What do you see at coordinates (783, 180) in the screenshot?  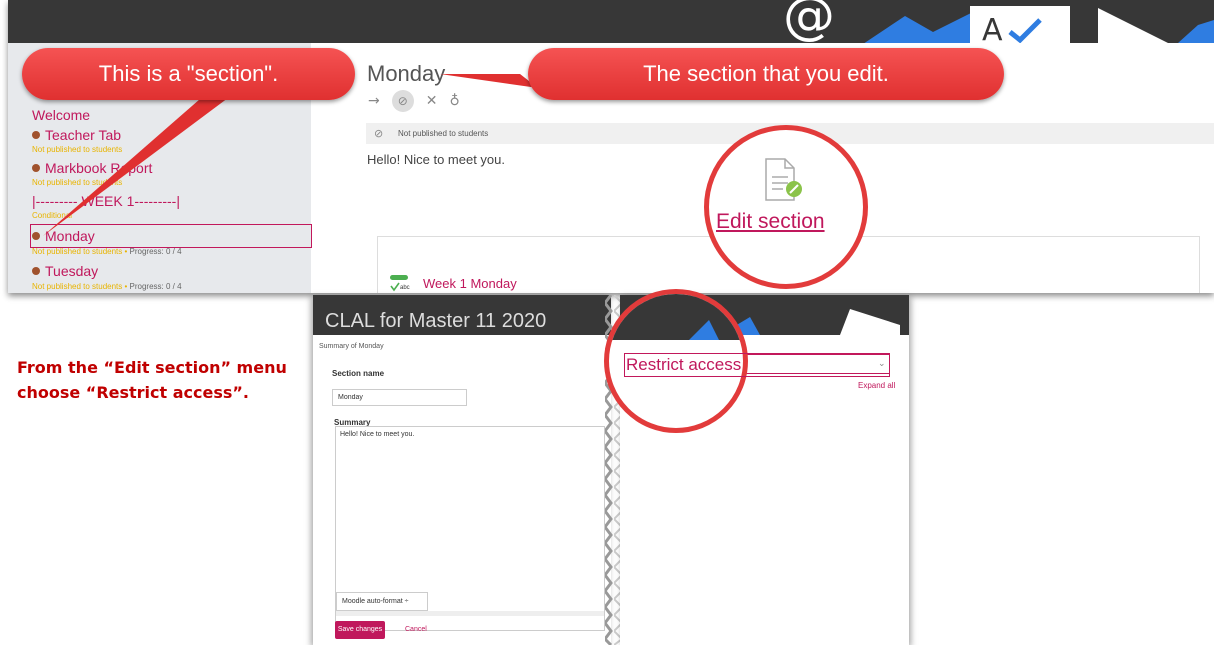 I see `edit-document-icon` at bounding box center [783, 180].